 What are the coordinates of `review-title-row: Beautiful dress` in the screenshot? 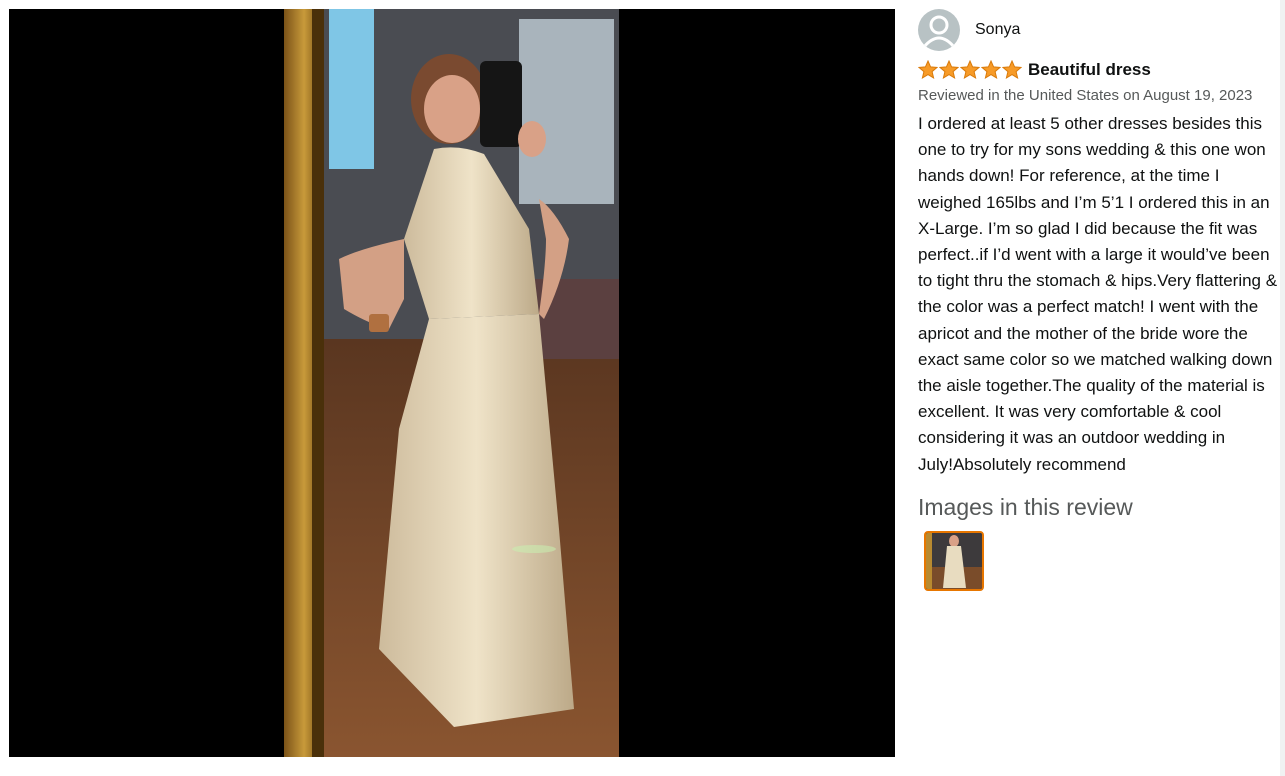 It's located at (1099, 70).